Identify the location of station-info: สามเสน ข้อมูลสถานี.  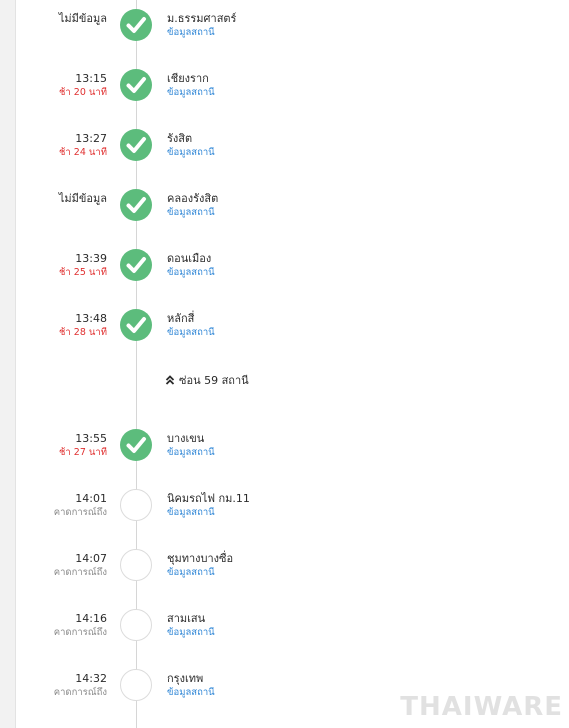
(191, 625).